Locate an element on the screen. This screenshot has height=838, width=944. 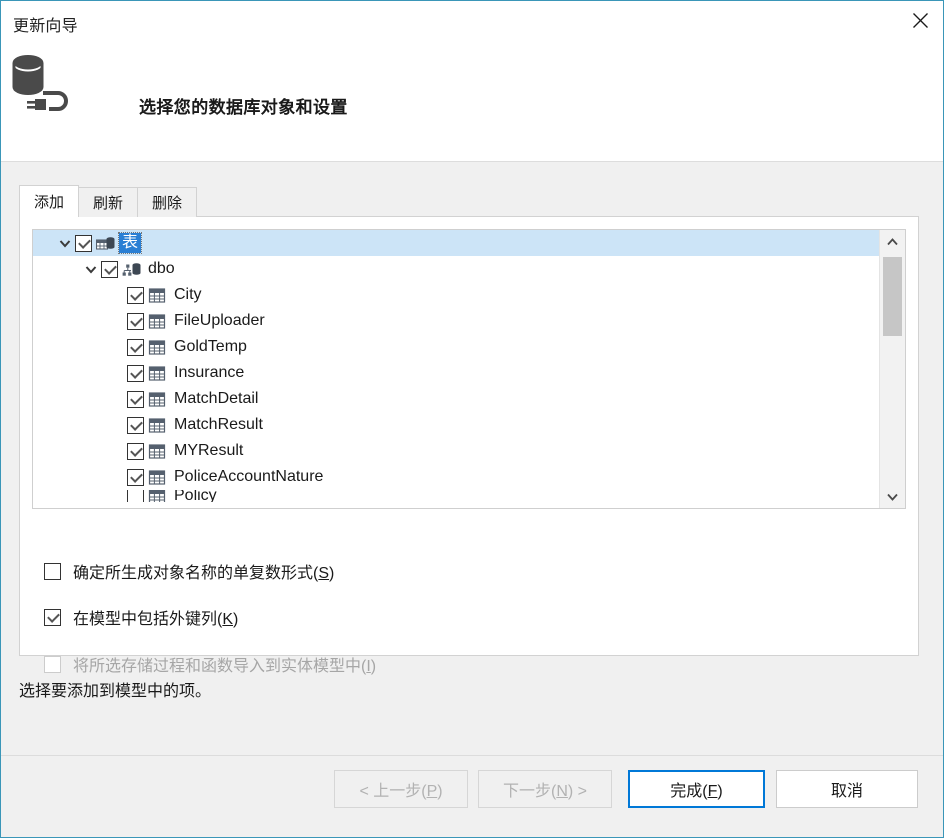
tree-node-label: City is located at coordinates (188, 294).